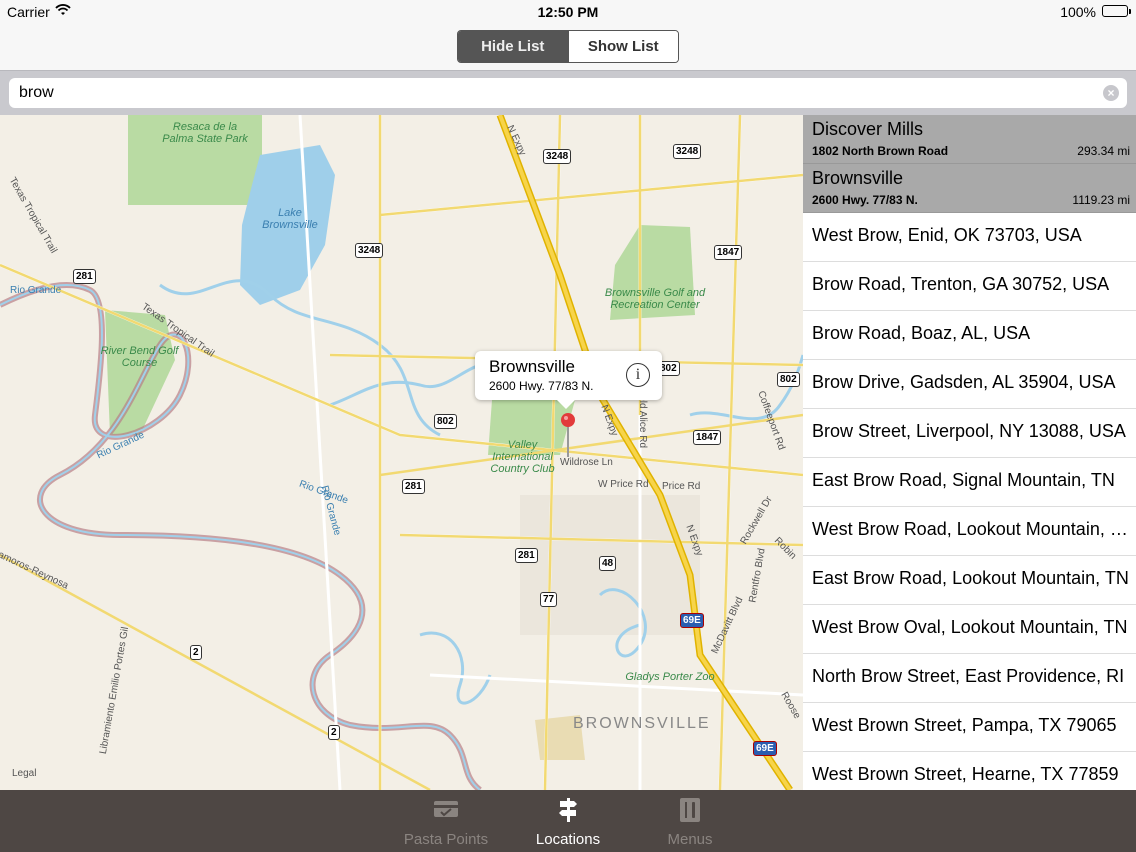 Image resolution: width=1136 pixels, height=852 pixels. I want to click on list-item: West Brow Oval, Lookout Mountain, TN, so click(969, 629).